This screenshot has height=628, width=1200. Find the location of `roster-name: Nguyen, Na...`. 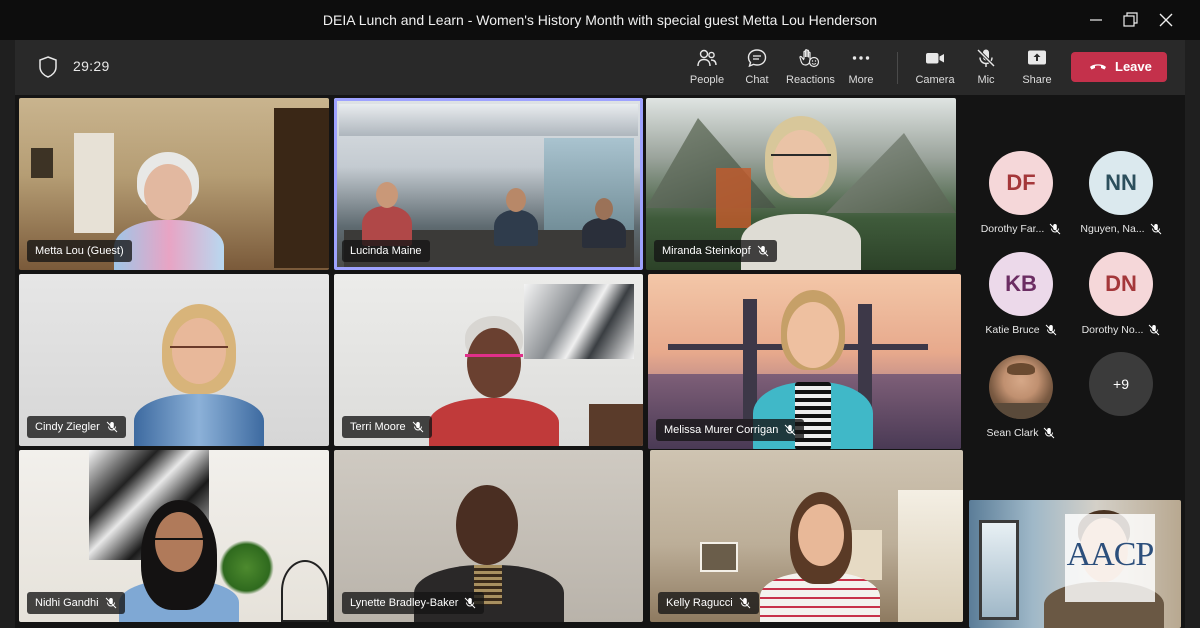

roster-name: Nguyen, Na... is located at coordinates (1112, 229).